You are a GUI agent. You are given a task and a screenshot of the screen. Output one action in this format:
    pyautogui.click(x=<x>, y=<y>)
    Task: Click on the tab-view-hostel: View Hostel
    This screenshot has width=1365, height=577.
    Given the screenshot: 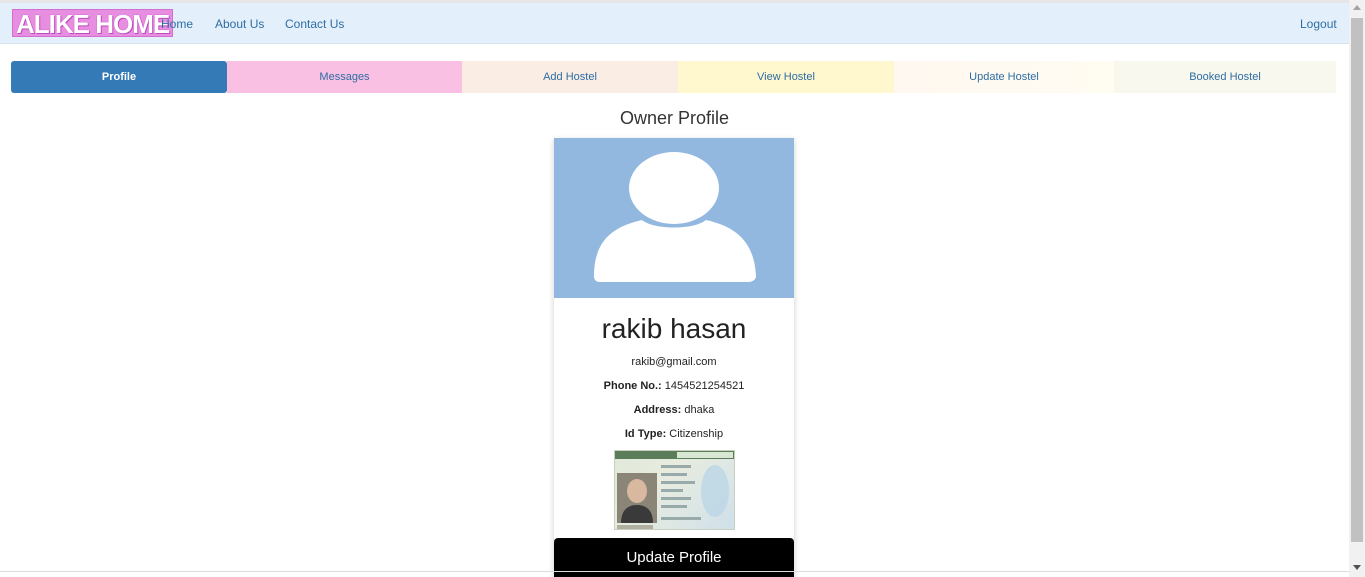 What is the action you would take?
    pyautogui.click(x=786, y=77)
    